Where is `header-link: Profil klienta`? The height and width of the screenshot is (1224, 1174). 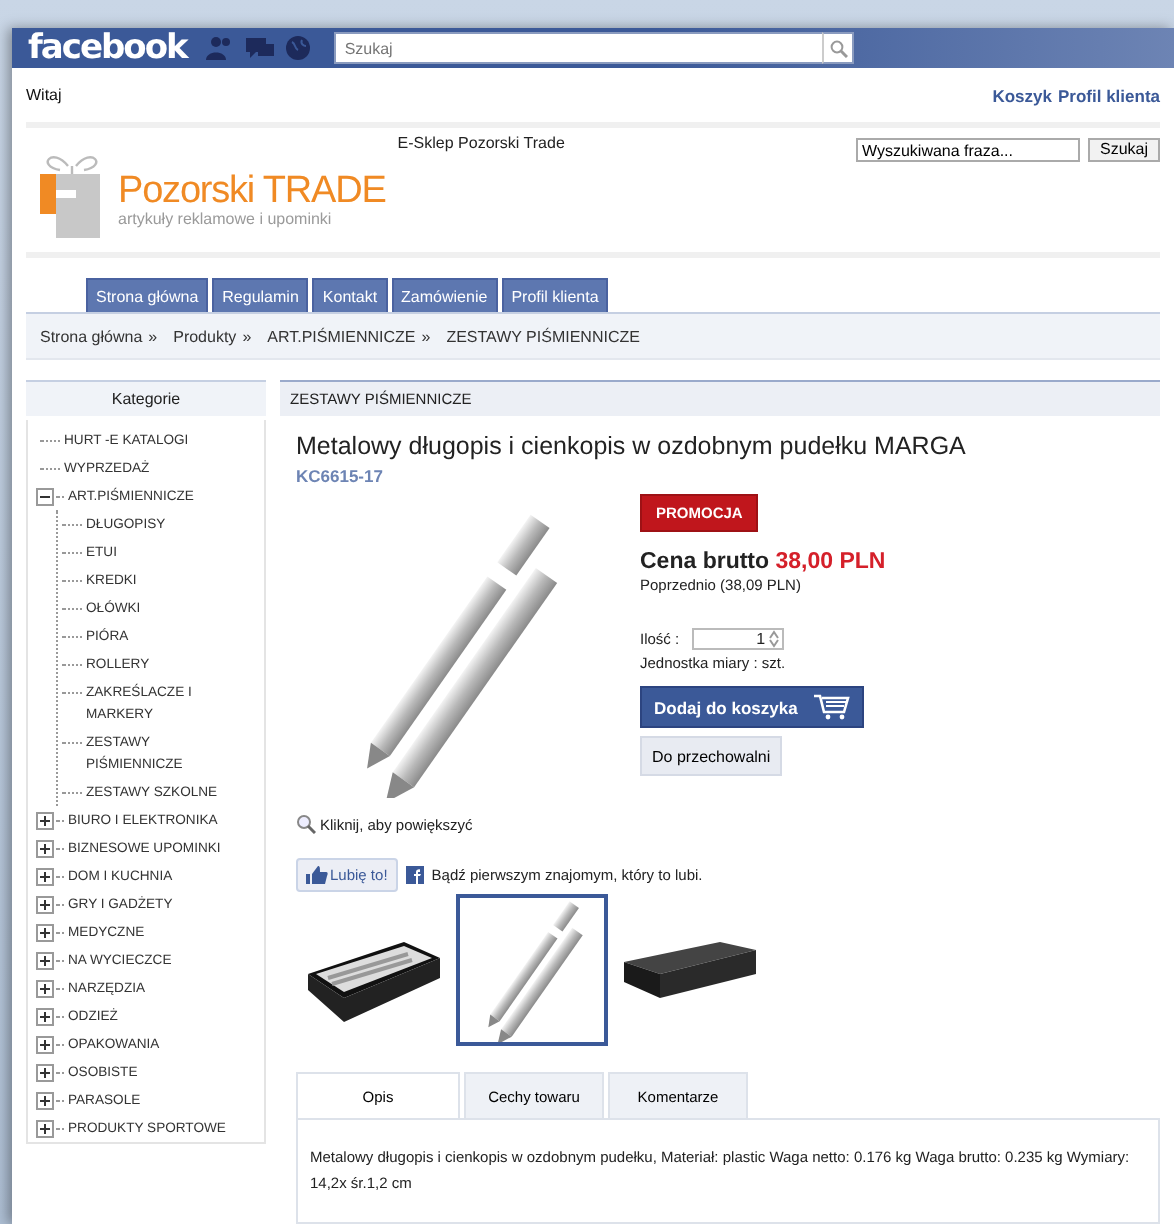
header-link: Profil klienta is located at coordinates (1108, 95).